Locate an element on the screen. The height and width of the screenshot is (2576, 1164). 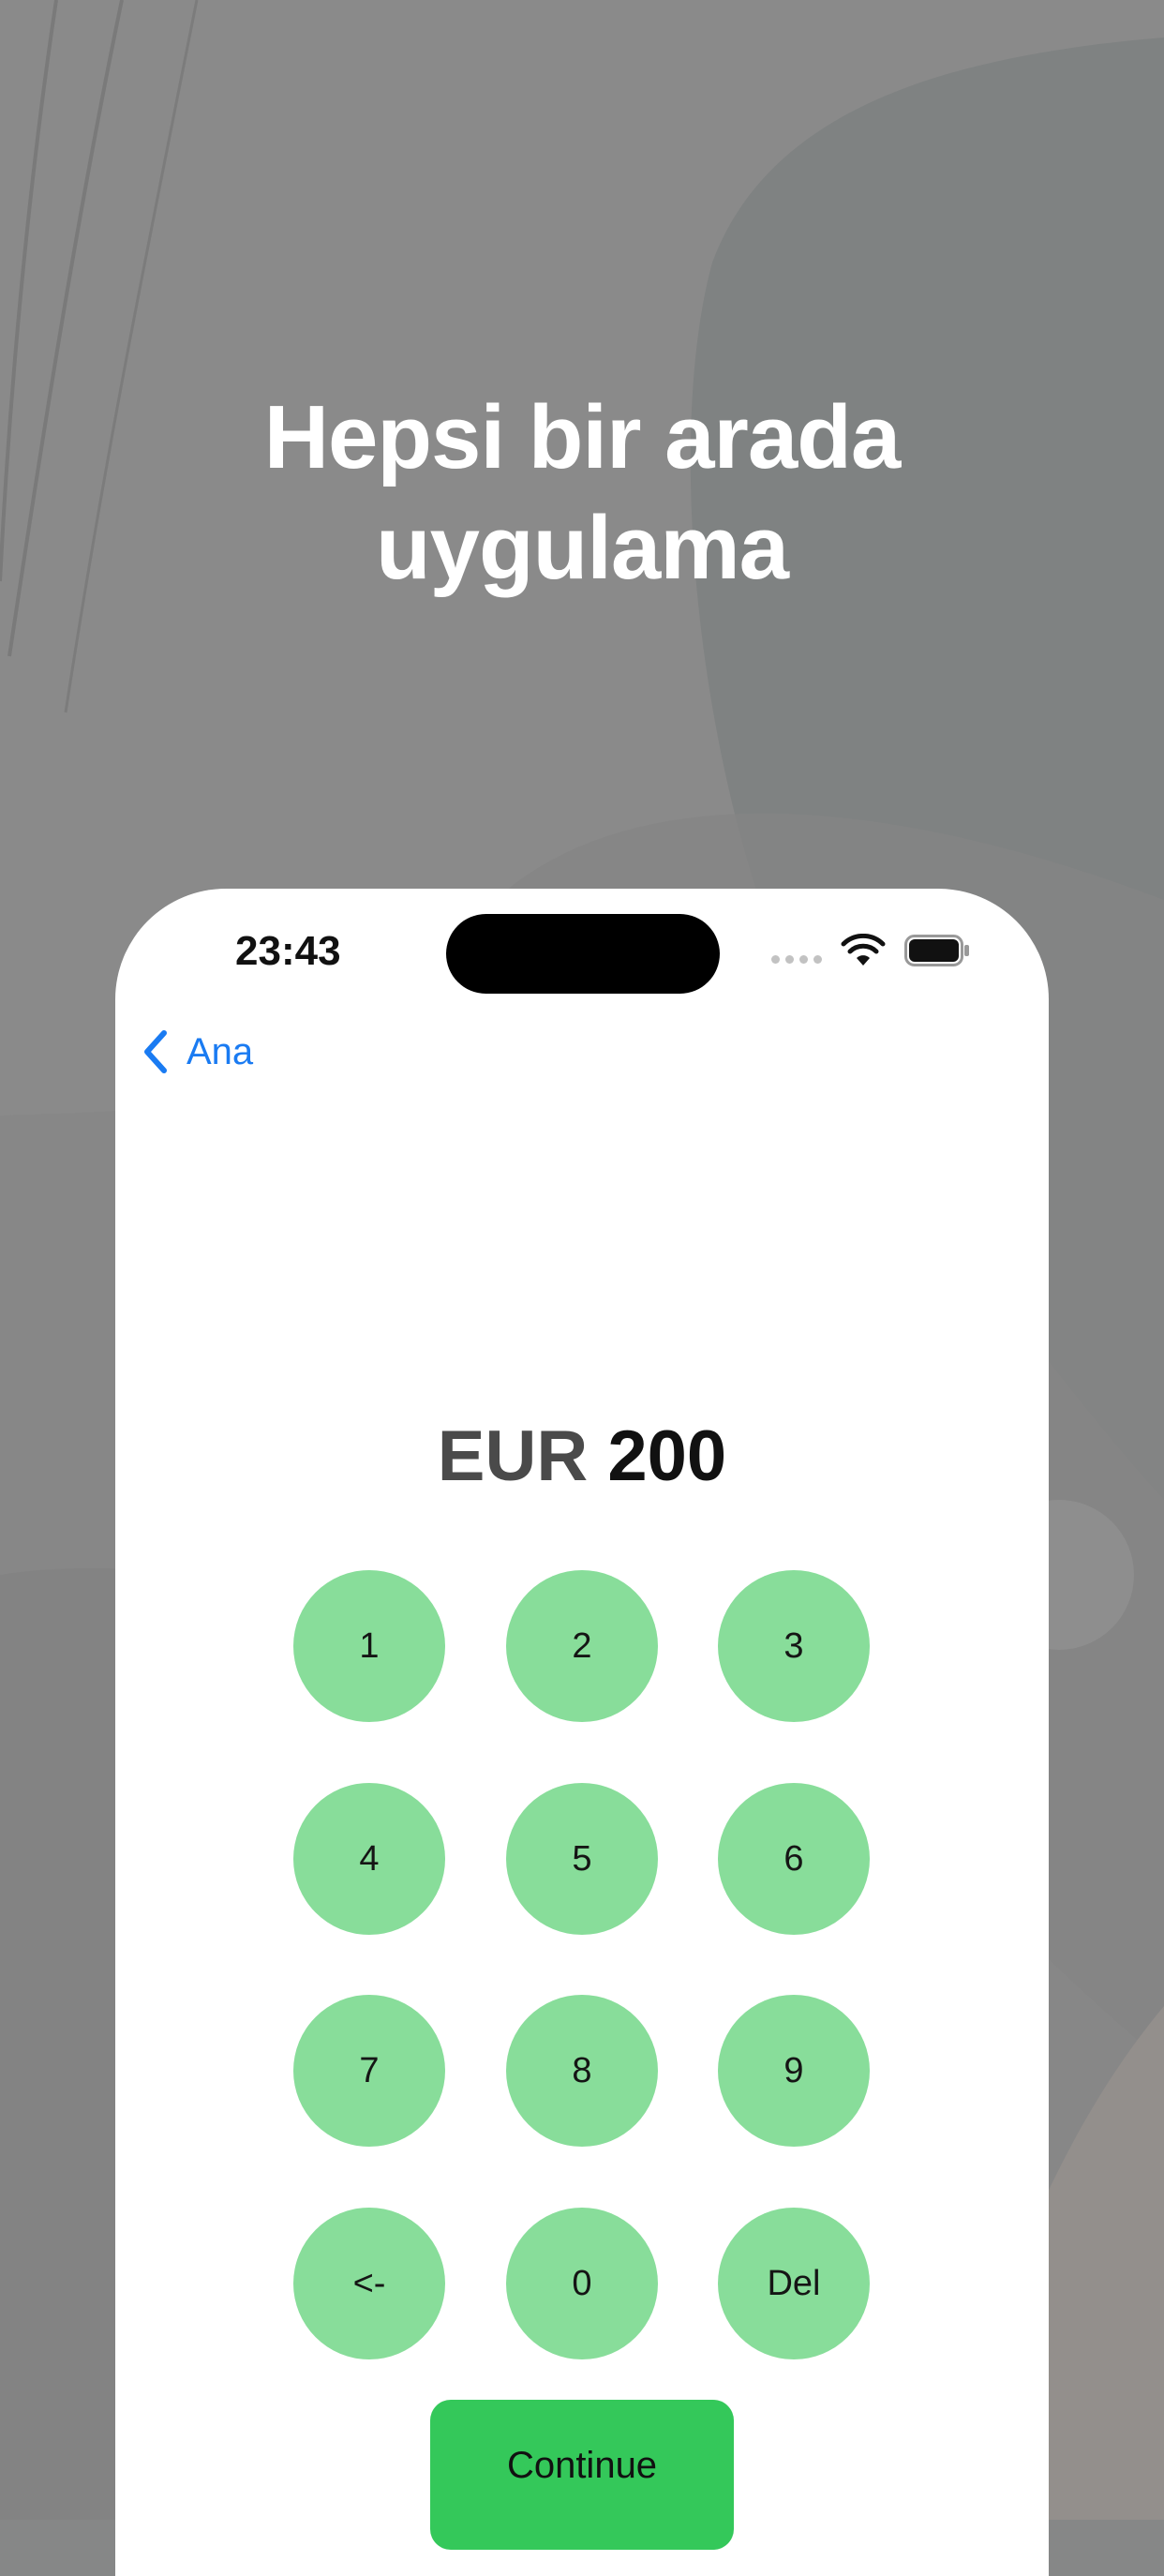
status-time: 23:43 is located at coordinates (288, 951).